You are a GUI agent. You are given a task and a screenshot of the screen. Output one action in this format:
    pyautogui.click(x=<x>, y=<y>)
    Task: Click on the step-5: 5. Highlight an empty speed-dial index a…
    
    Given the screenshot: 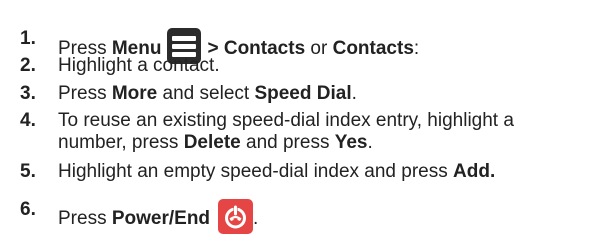 What is the action you would take?
    pyautogui.click(x=314, y=172)
    